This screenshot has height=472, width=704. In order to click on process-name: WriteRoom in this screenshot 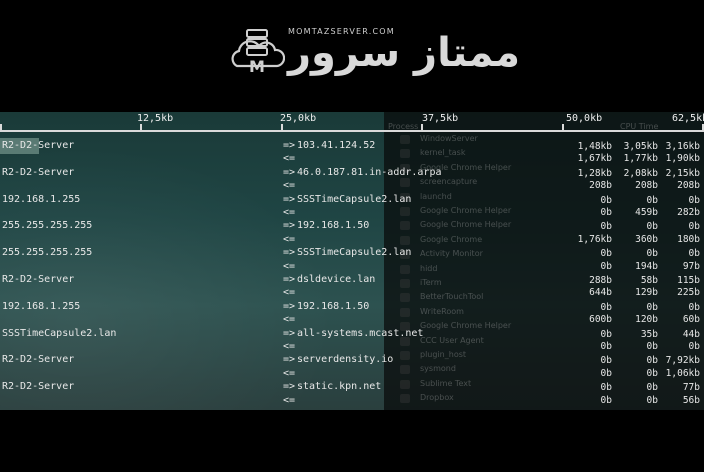, I will do `click(442, 311)`.